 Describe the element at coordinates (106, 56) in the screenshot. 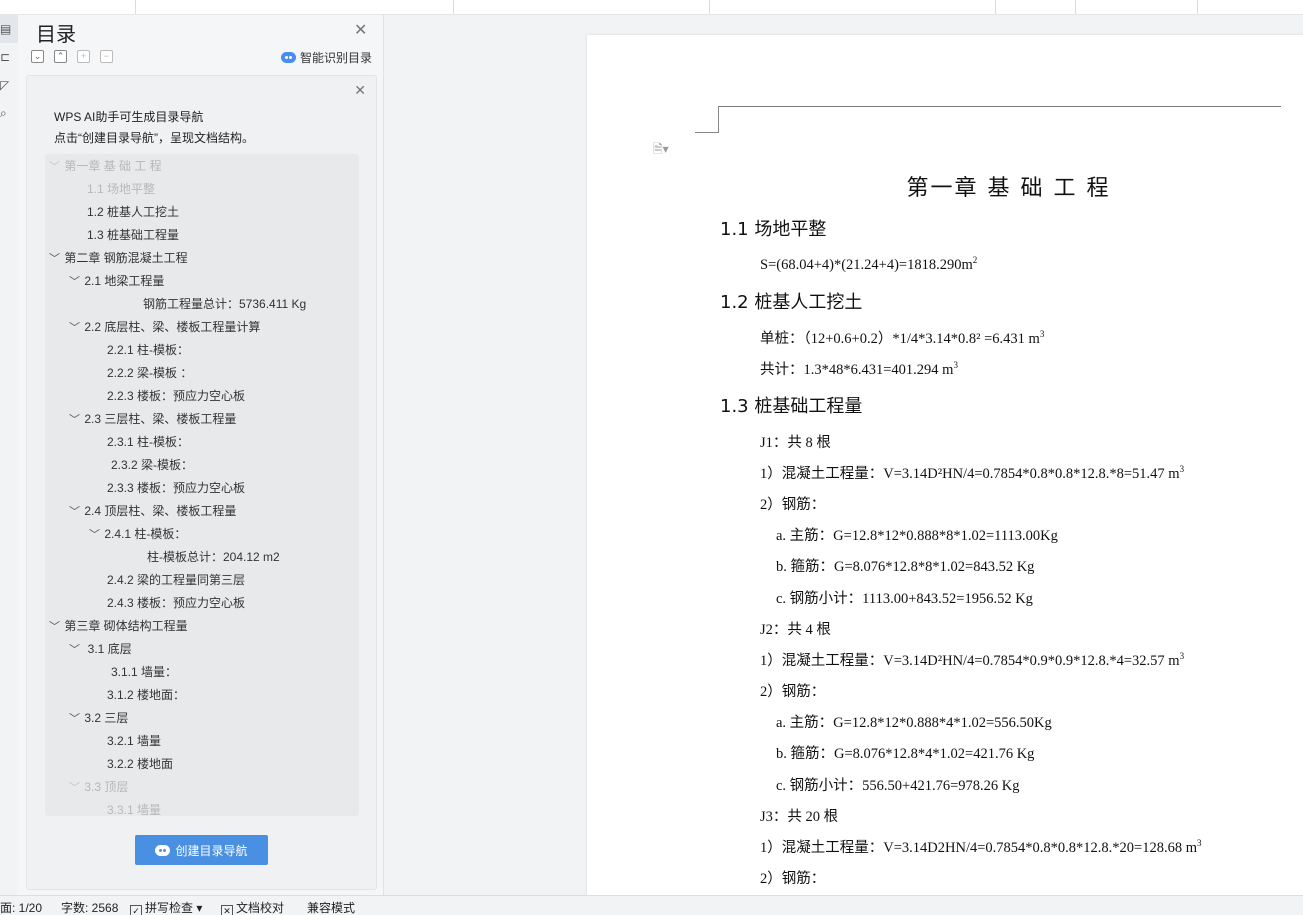

I see `remove-level-icon: −` at that location.